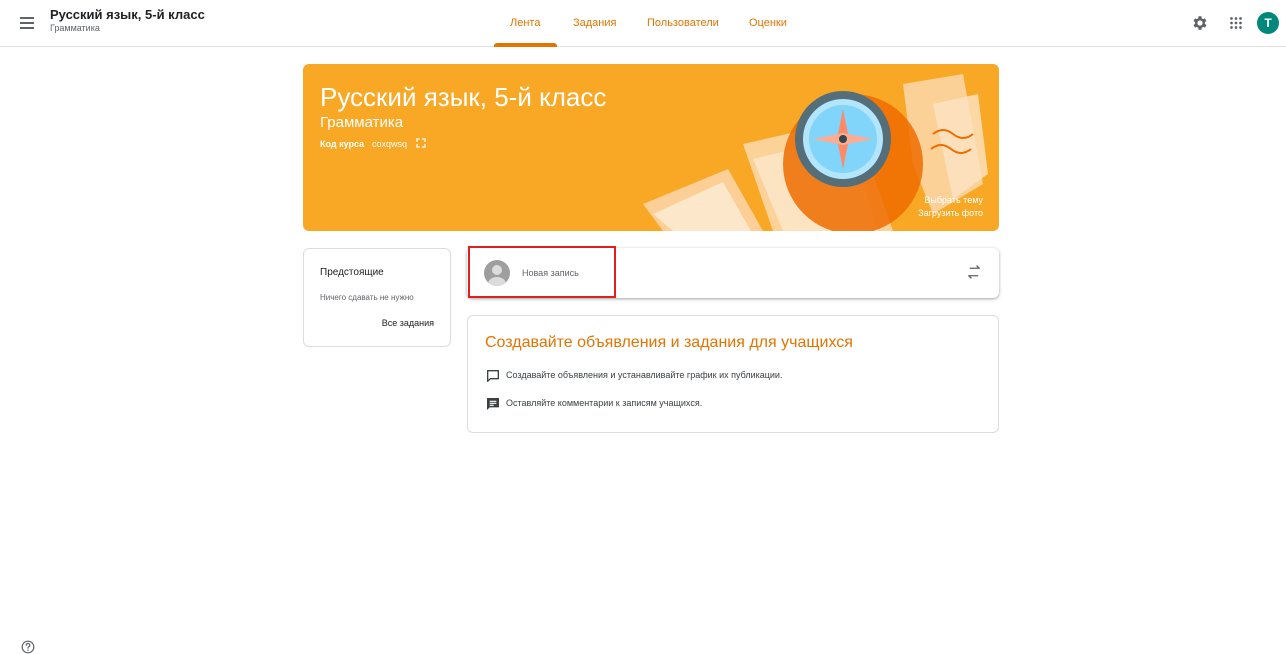 This screenshot has width=1286, height=654. I want to click on banner-course-title: Русский язык, 5-й класс, so click(463, 97).